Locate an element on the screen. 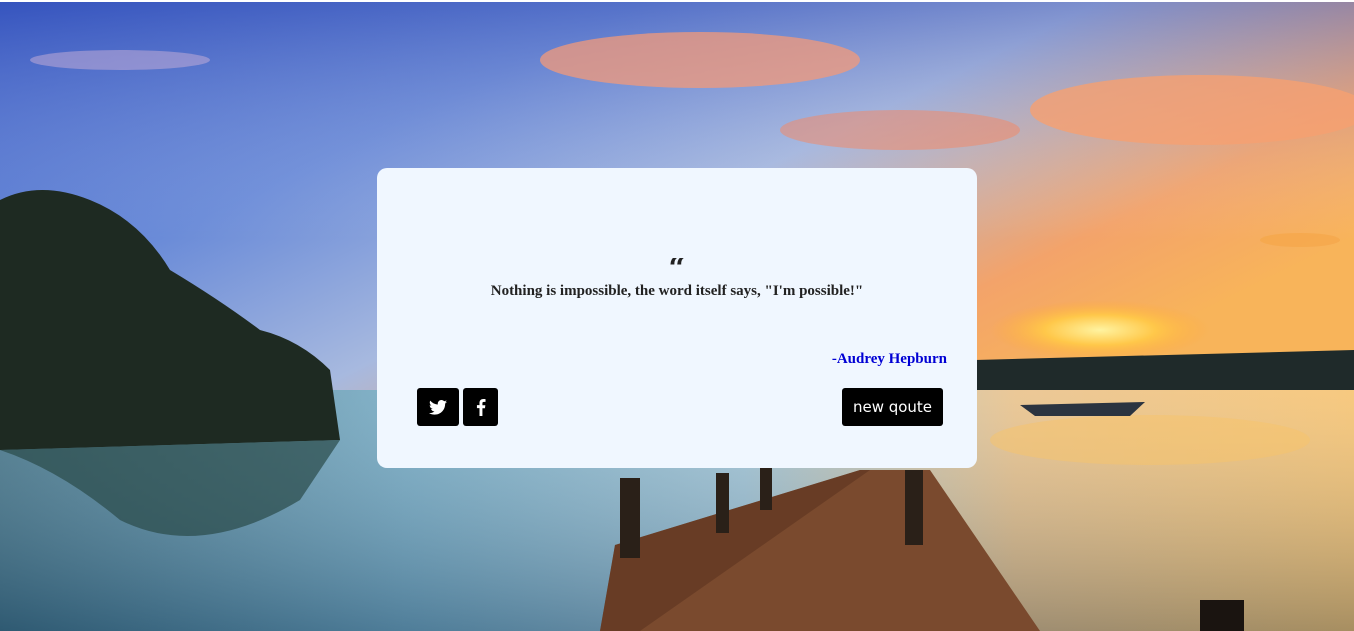 The height and width of the screenshot is (631, 1354). facebook-icon is located at coordinates (481, 407).